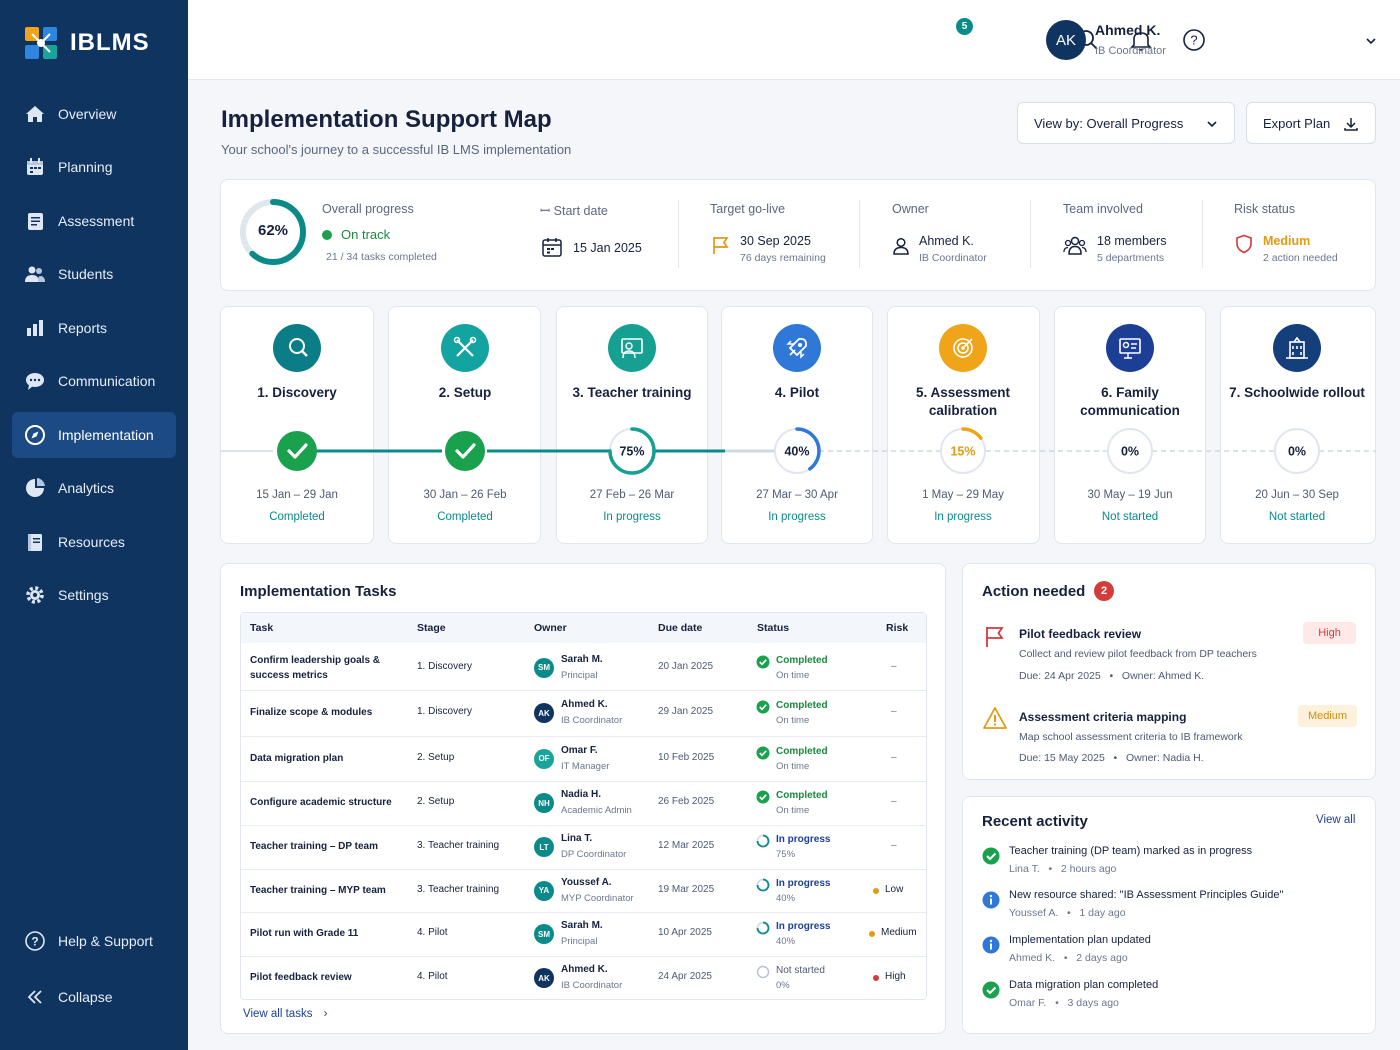 The image size is (1400, 1050). What do you see at coordinates (763, 752) in the screenshot?
I see `check-circle-icon` at bounding box center [763, 752].